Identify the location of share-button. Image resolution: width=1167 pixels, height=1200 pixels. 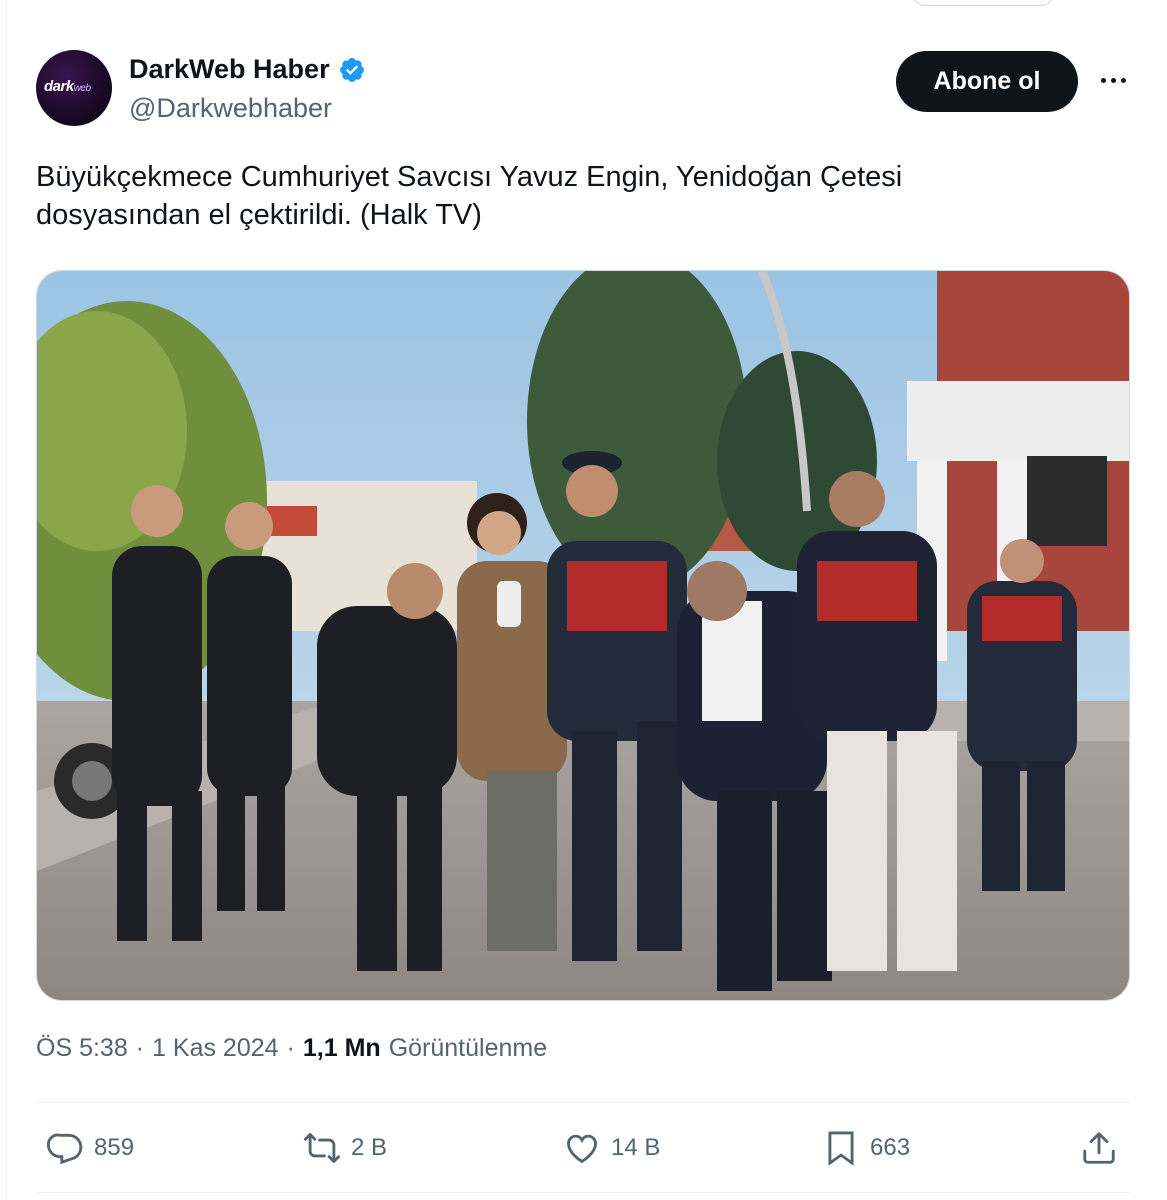
(1099, 1148).